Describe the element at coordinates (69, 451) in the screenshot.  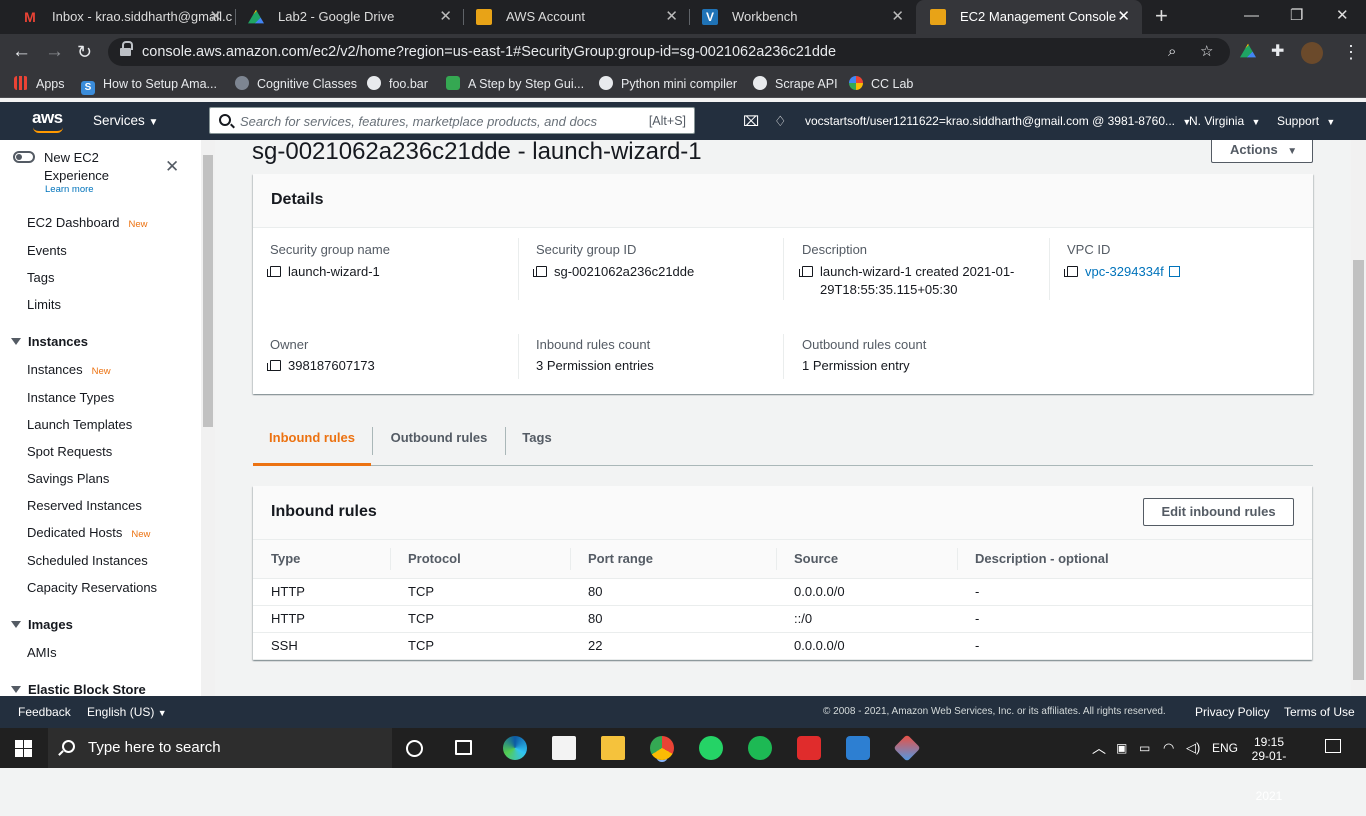
I see `sidebar-item-spot-requests: Spot Requests` at that location.